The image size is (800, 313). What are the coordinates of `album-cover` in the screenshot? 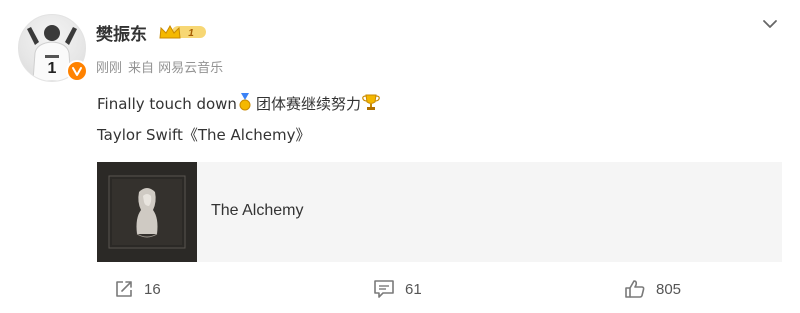 It's located at (147, 212).